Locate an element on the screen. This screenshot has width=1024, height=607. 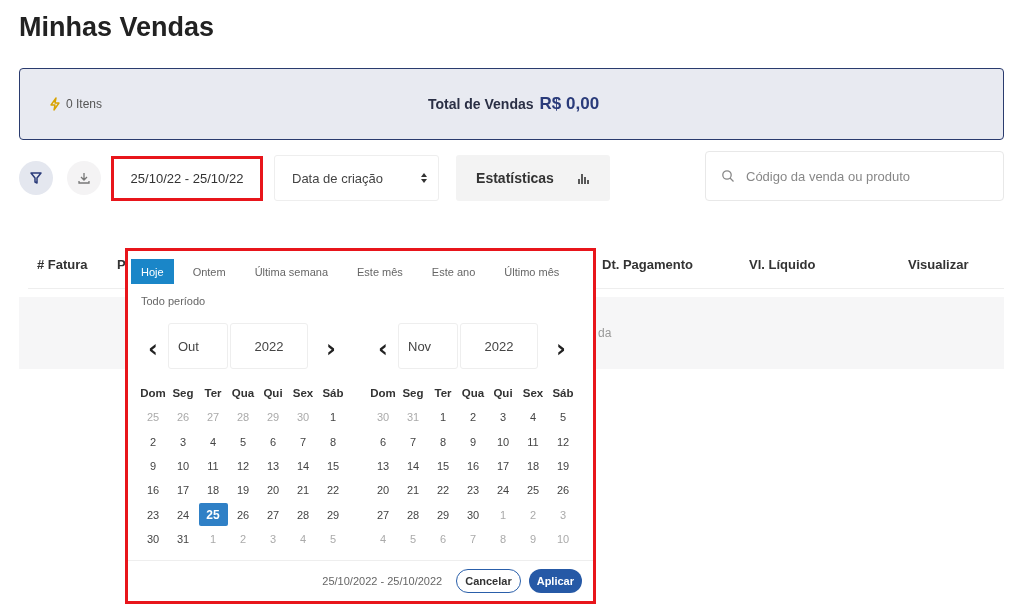
lightning-icon is located at coordinates (55, 104).